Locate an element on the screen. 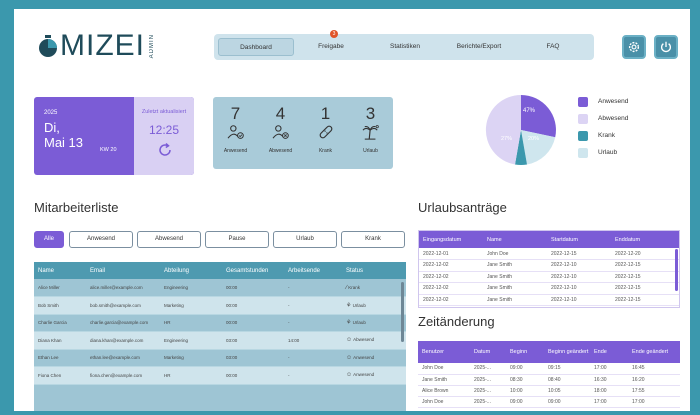 The image size is (700, 415). status-text: Urlaub is located at coordinates (359, 323).